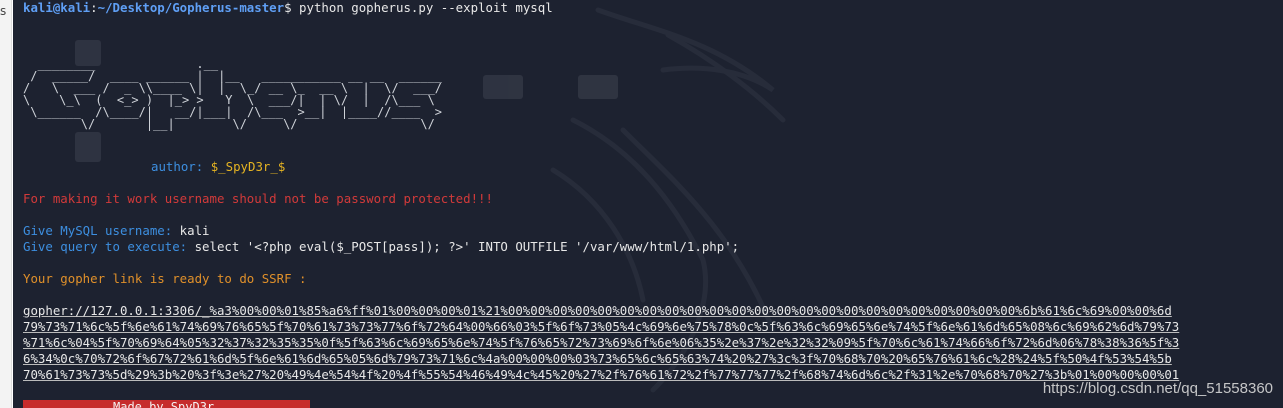 This screenshot has height=408, width=1283. I want to click on author-value: $_SpyD3r_$, so click(248, 166).